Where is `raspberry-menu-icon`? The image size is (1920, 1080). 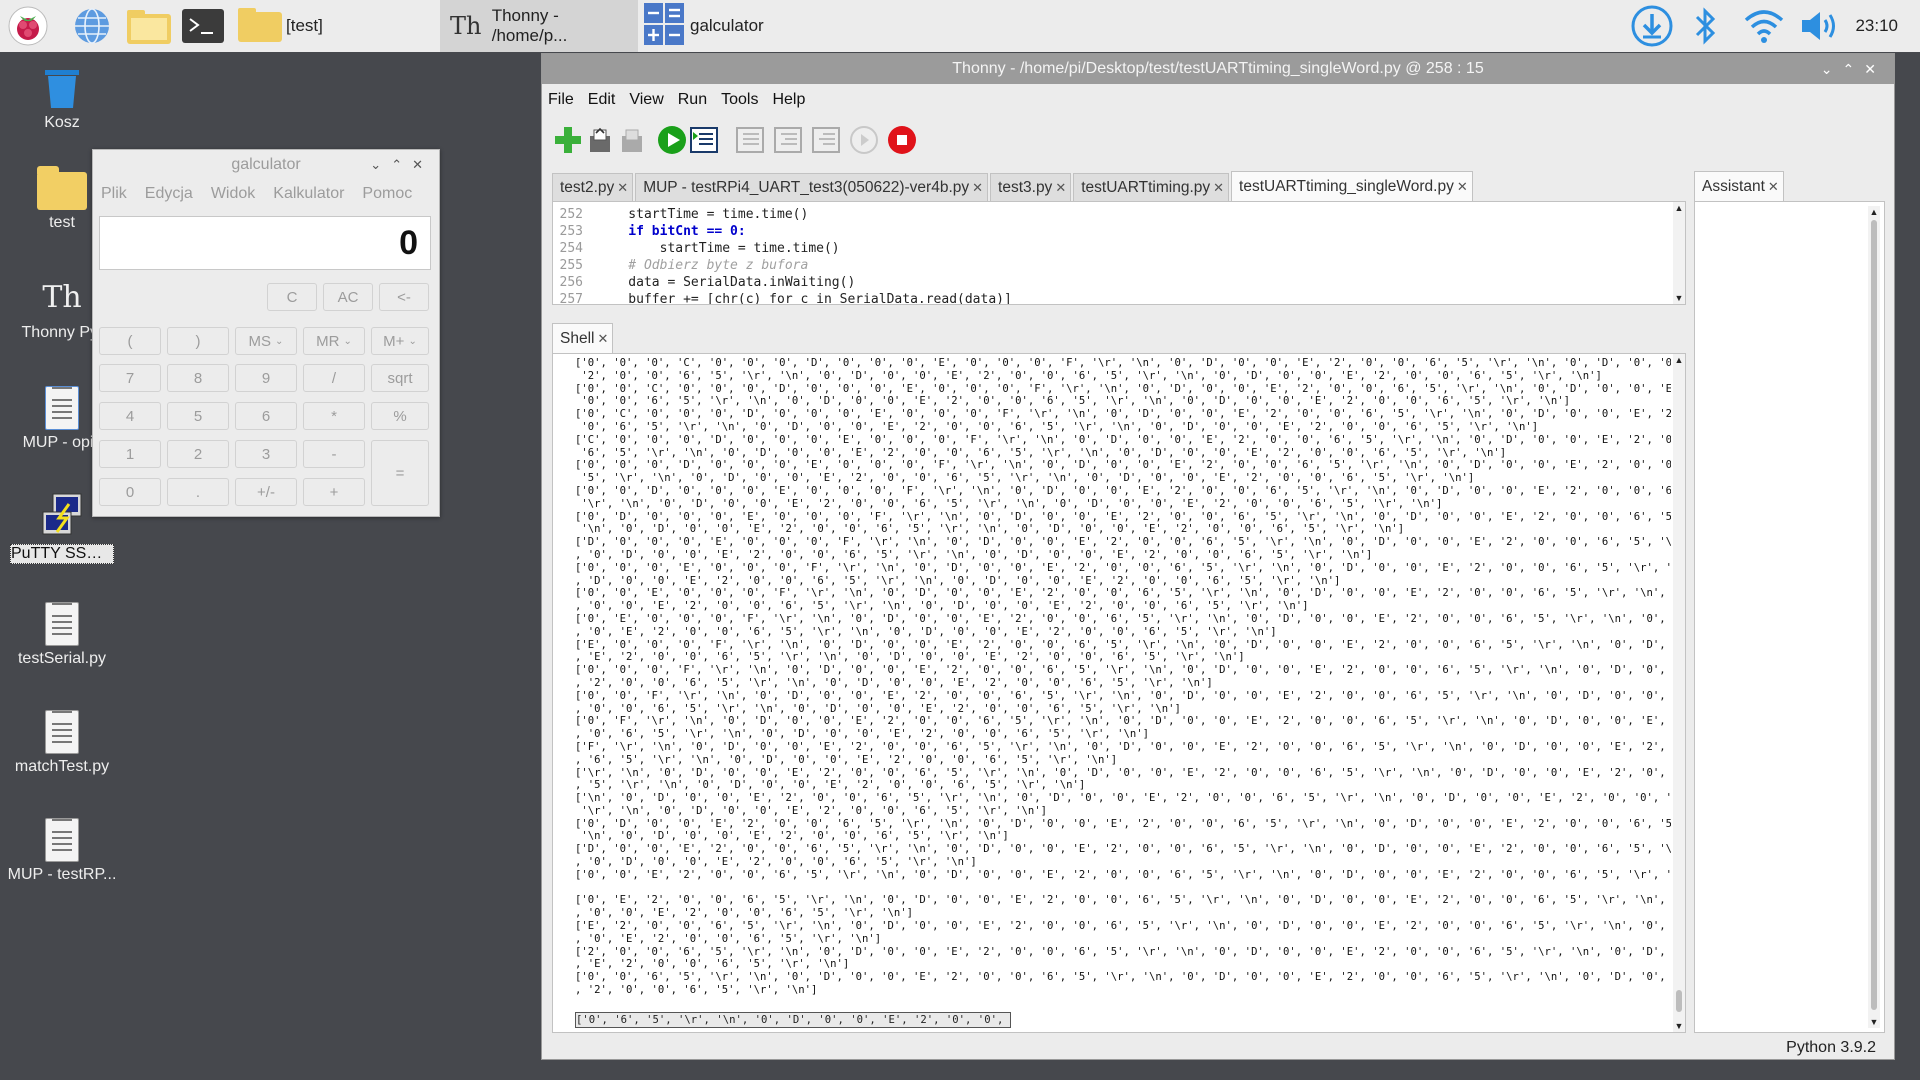 raspberry-menu-icon is located at coordinates (28, 26).